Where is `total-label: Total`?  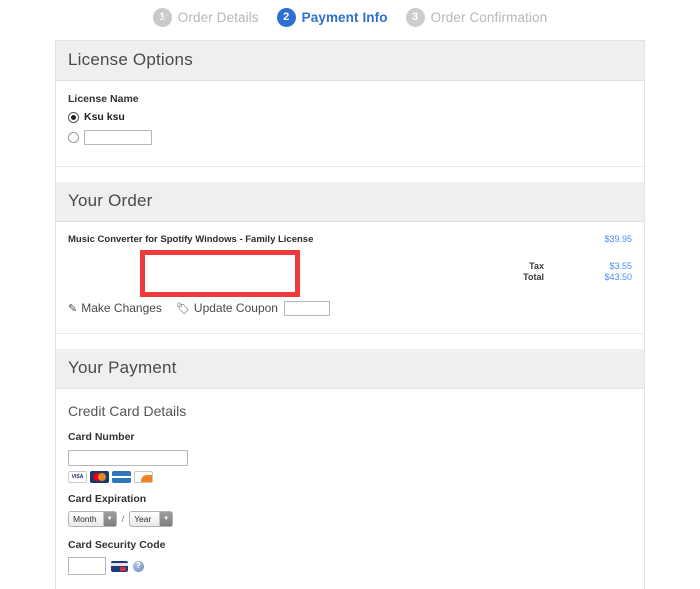 total-label: Total is located at coordinates (533, 277).